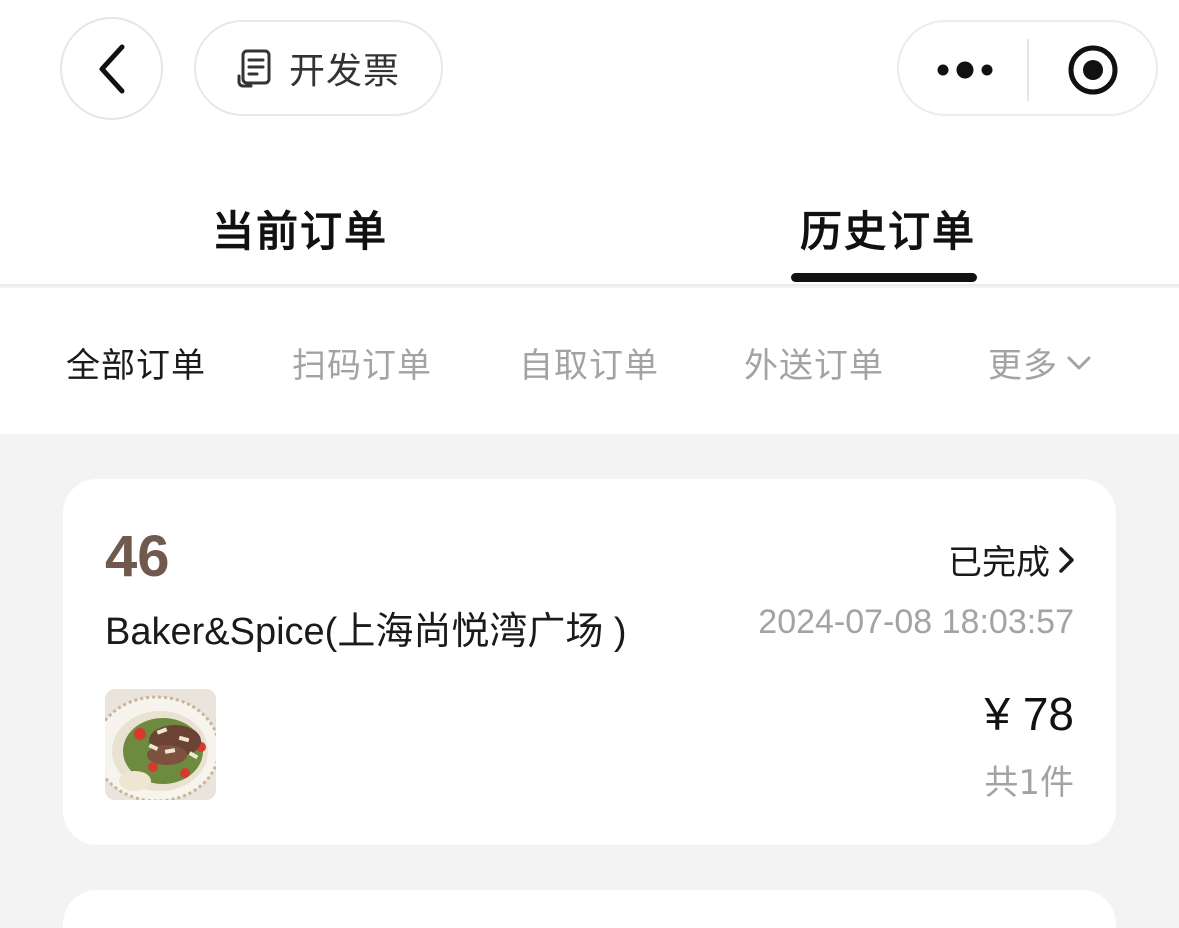 The image size is (1179, 928). I want to click on mini-program-capsule, so click(1027, 68).